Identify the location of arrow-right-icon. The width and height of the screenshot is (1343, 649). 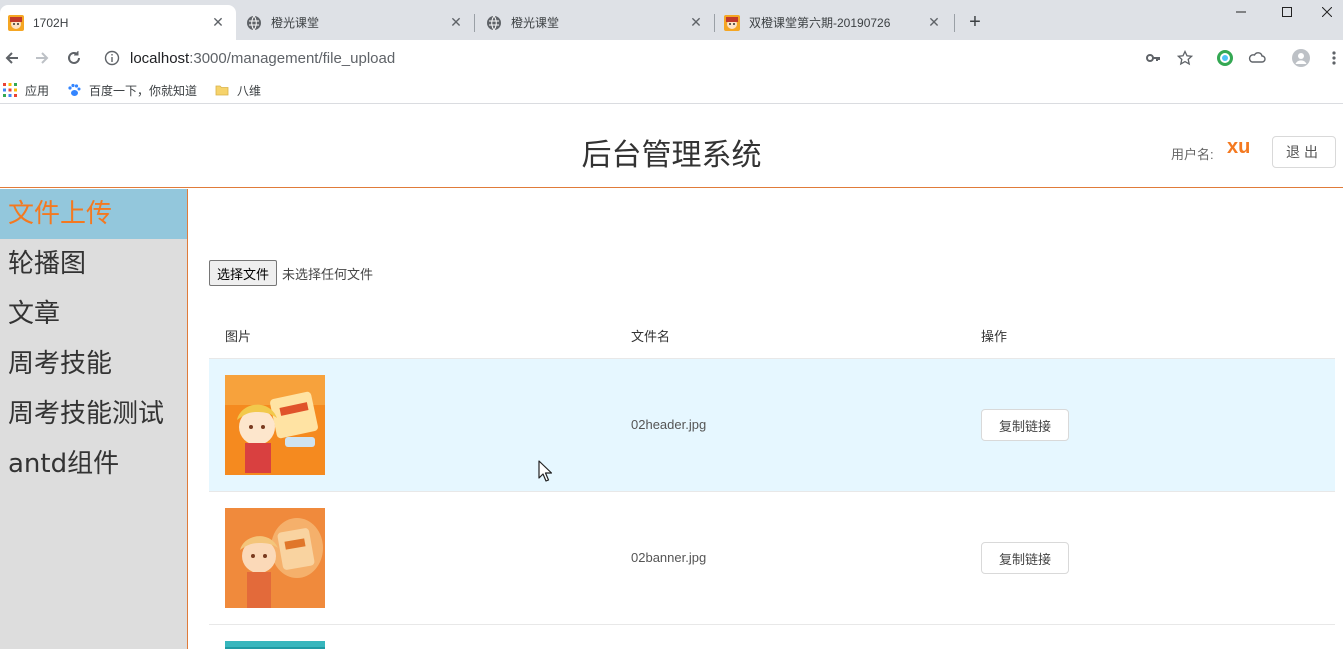
(42, 58).